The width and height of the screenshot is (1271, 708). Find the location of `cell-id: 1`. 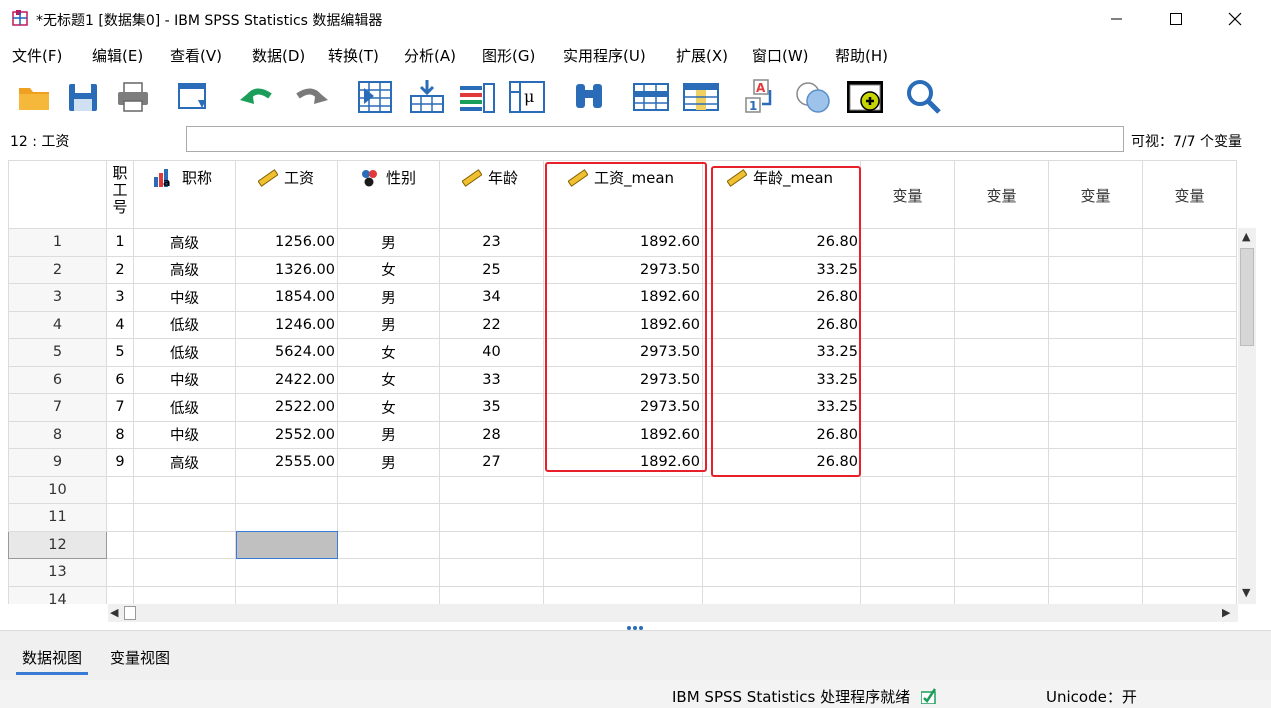

cell-id: 1 is located at coordinates (120, 242).